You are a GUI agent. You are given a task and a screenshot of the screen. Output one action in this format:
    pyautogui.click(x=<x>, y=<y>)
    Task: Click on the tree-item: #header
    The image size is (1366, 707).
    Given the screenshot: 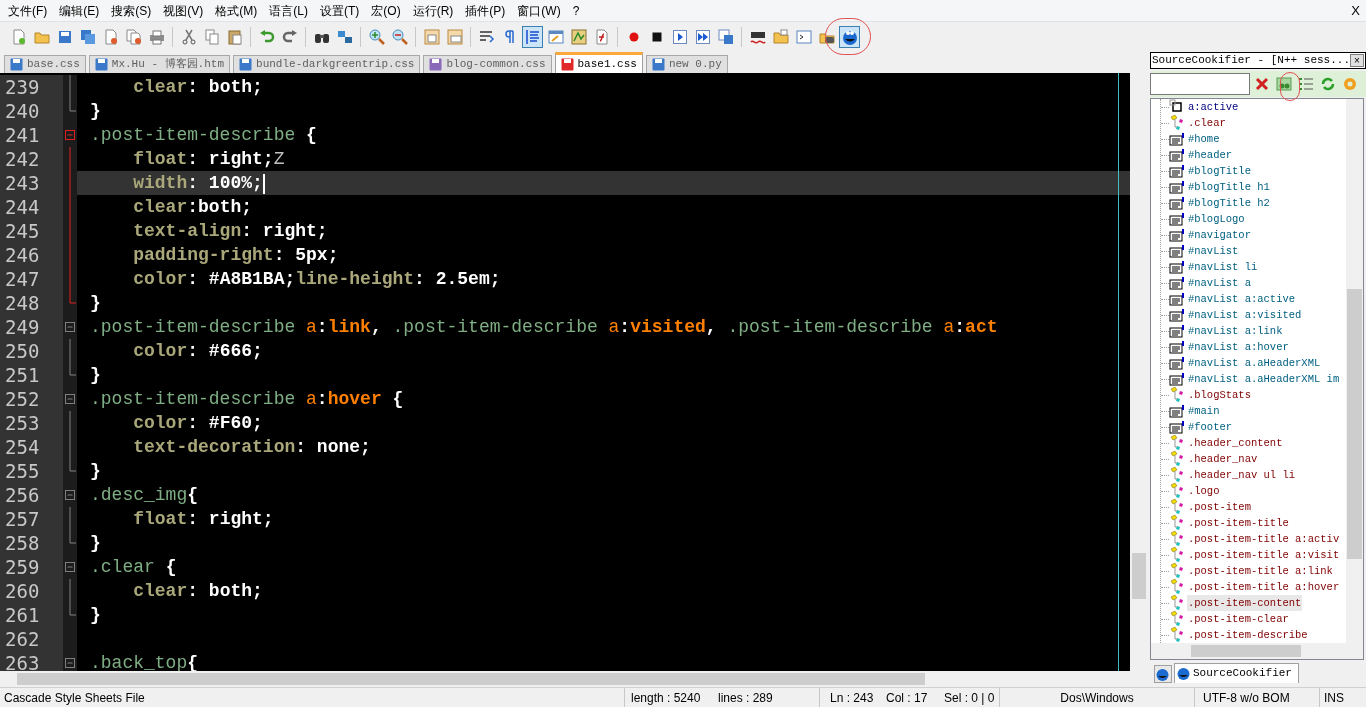 What is the action you would take?
    pyautogui.click(x=1210, y=155)
    